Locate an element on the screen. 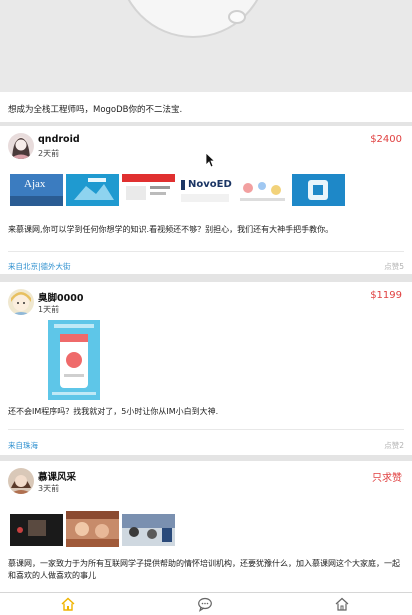 This screenshot has height=615, width=412. like-count: 点赞5 is located at coordinates (394, 266).